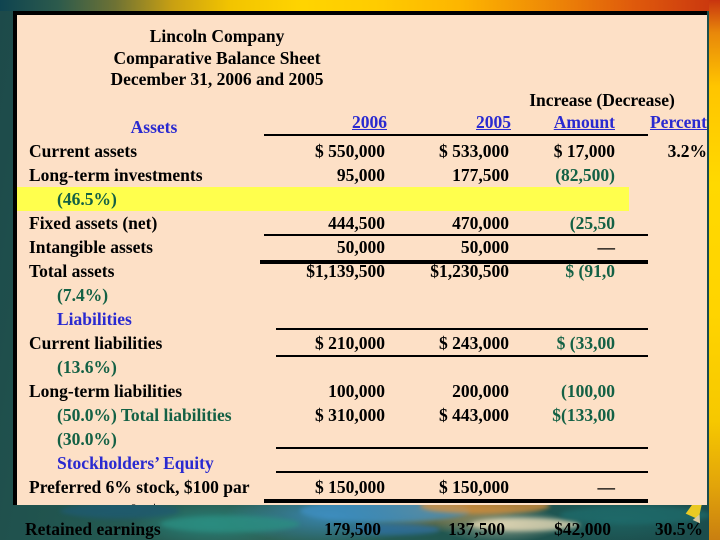 This screenshot has width=720, height=540. What do you see at coordinates (462, 472) in the screenshot?
I see `rule-under-equity-heading` at bounding box center [462, 472].